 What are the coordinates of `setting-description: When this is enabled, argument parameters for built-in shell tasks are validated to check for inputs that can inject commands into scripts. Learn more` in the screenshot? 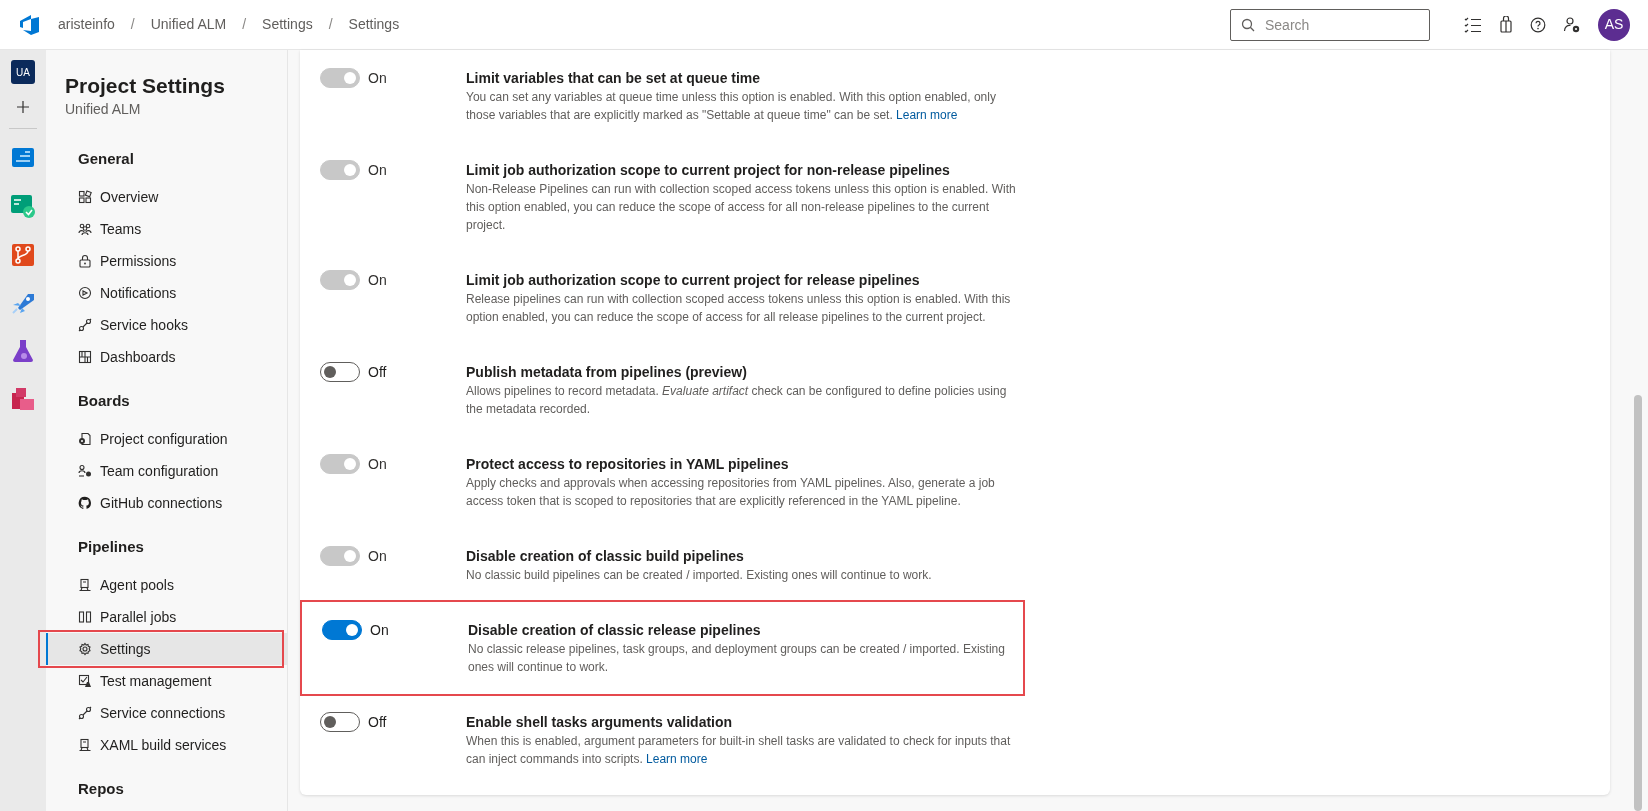 It's located at (739, 750).